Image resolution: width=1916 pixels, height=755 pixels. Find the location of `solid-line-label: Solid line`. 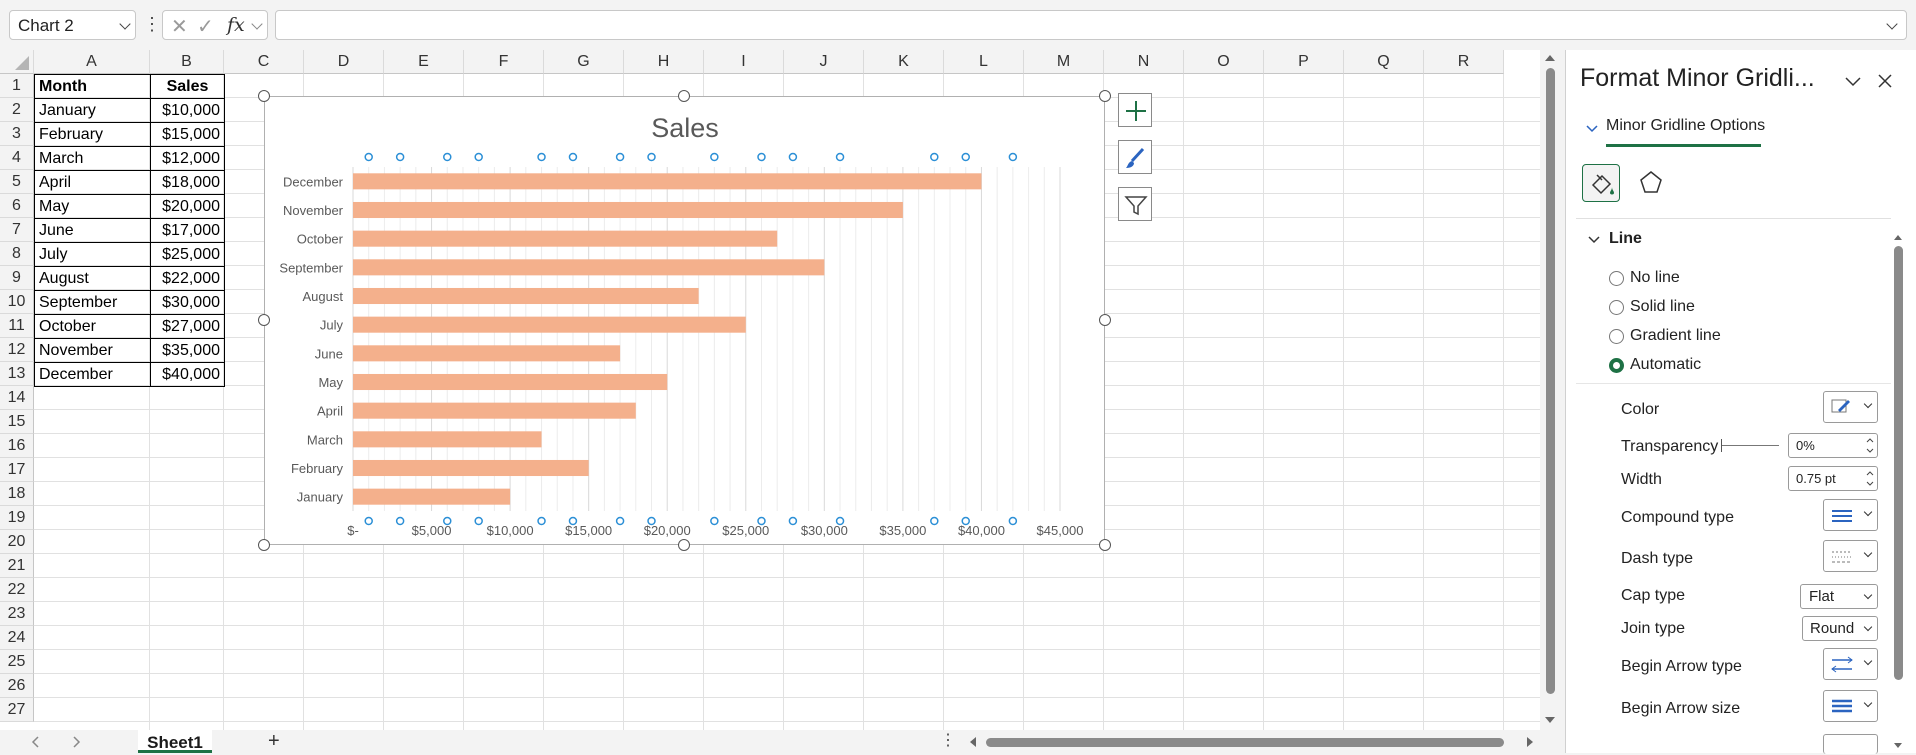

solid-line-label: Solid line is located at coordinates (1662, 307).